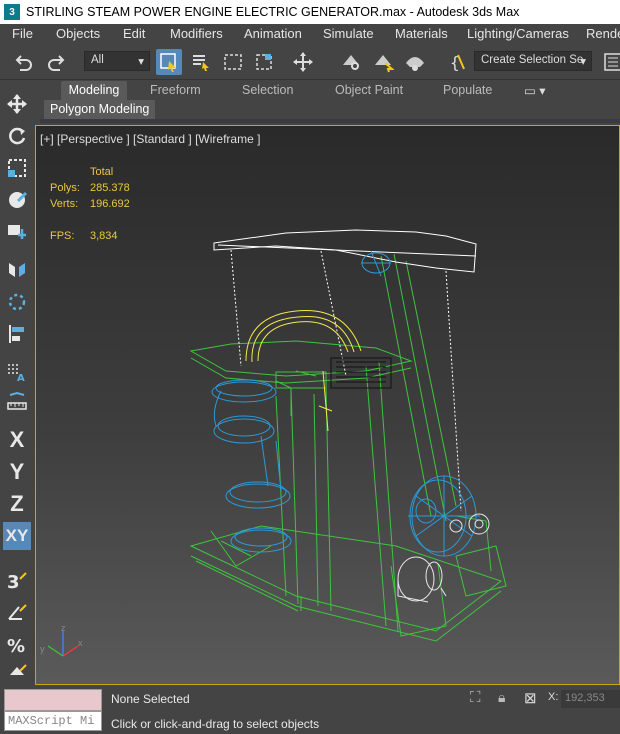 Image resolution: width=620 pixels, height=734 pixels. What do you see at coordinates (53, 721) in the screenshot?
I see `maxscript-mini-listener: MAXScript Mi` at bounding box center [53, 721].